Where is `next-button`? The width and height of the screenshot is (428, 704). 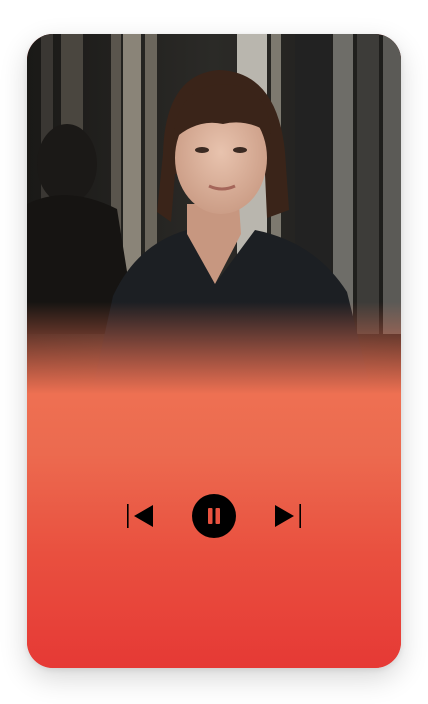 next-button is located at coordinates (288, 516).